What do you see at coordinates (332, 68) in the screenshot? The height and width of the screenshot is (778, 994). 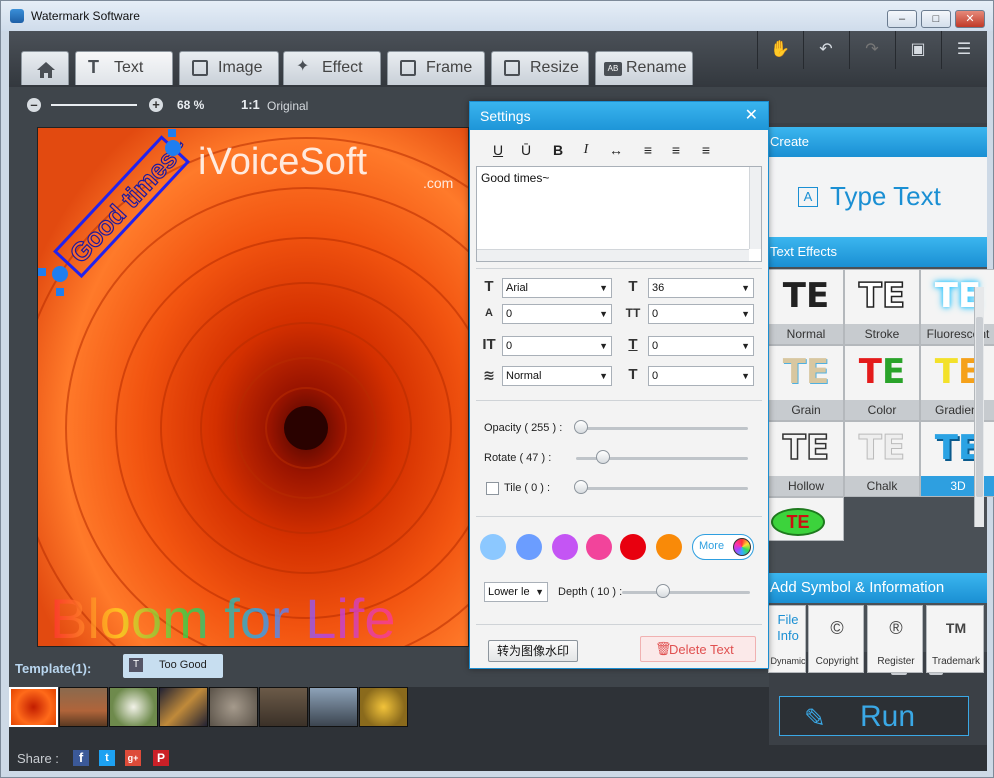 I see `tab-effect: ✦ Effect` at bounding box center [332, 68].